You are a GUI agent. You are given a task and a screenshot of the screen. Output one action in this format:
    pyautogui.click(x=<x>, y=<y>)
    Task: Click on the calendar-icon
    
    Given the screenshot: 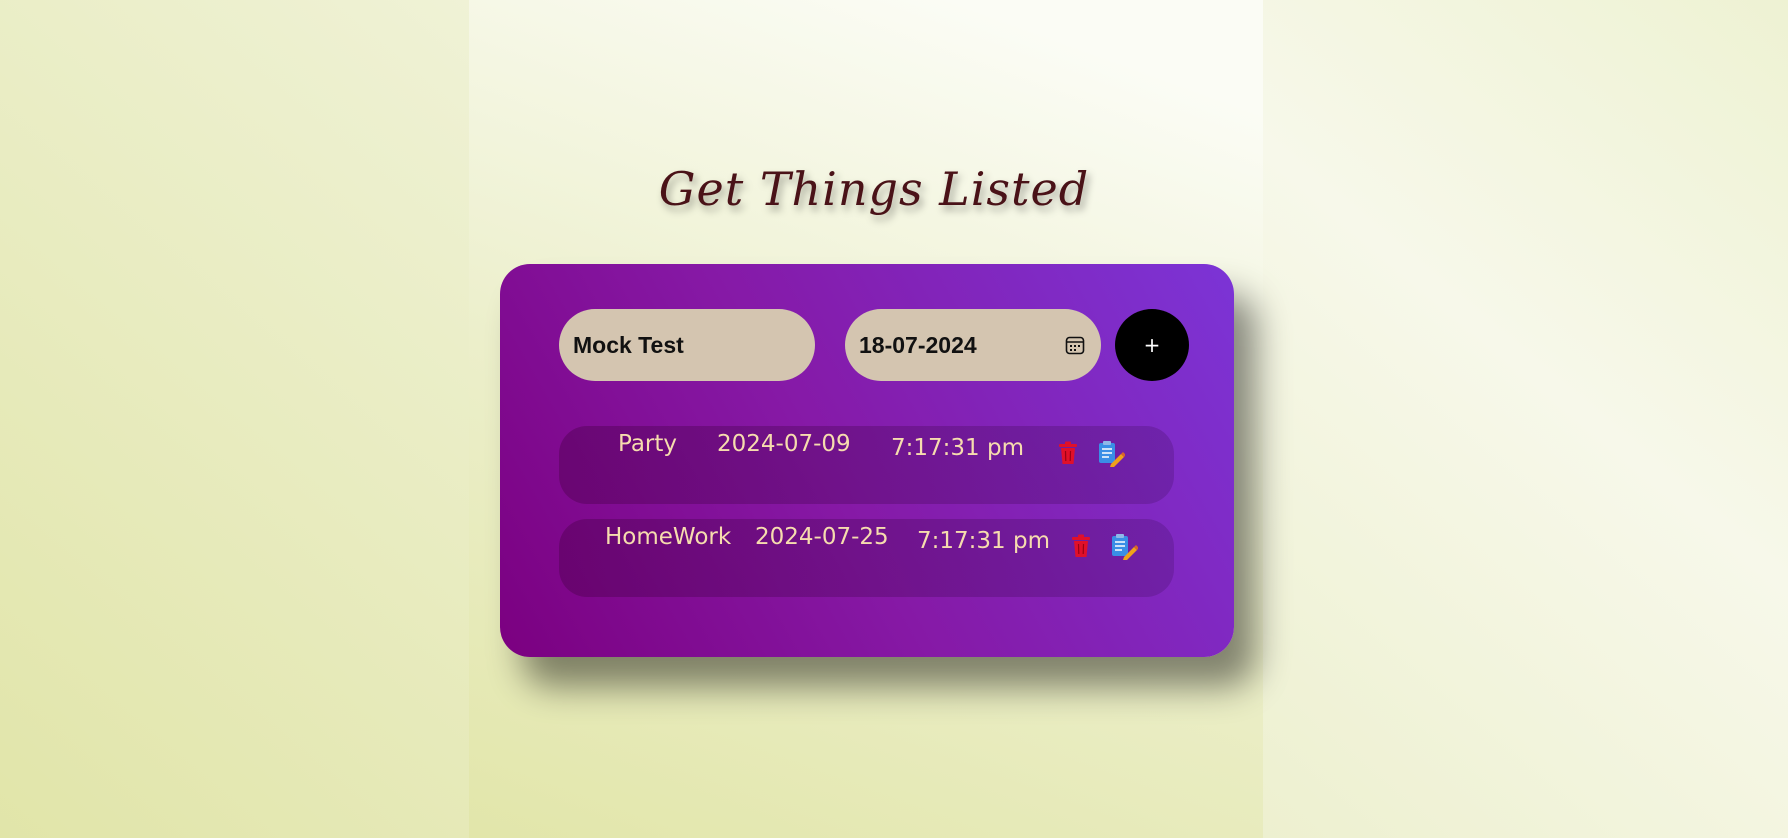 What is the action you would take?
    pyautogui.click(x=1075, y=345)
    